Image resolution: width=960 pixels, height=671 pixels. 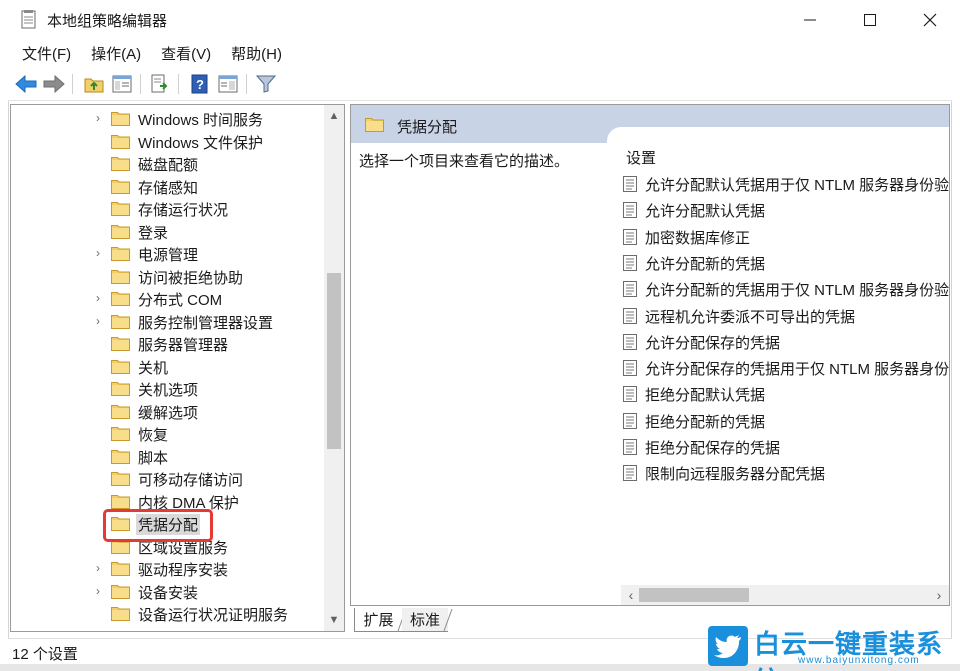 What do you see at coordinates (930, 20) in the screenshot?
I see `close-button` at bounding box center [930, 20].